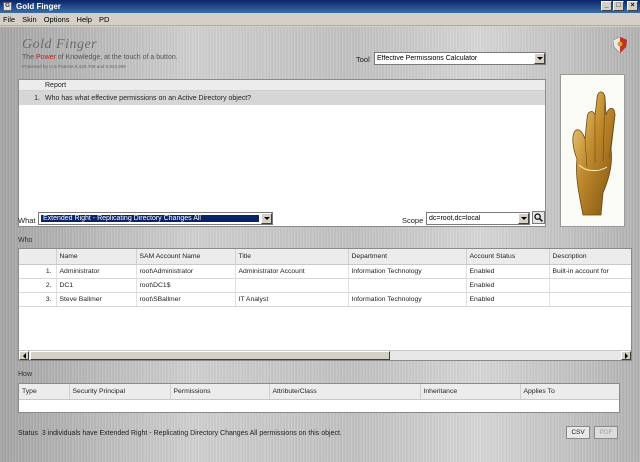 This screenshot has height=462, width=640. Describe the element at coordinates (186, 299) in the screenshot. I see `cell-sam: root\SBallmer` at that location.